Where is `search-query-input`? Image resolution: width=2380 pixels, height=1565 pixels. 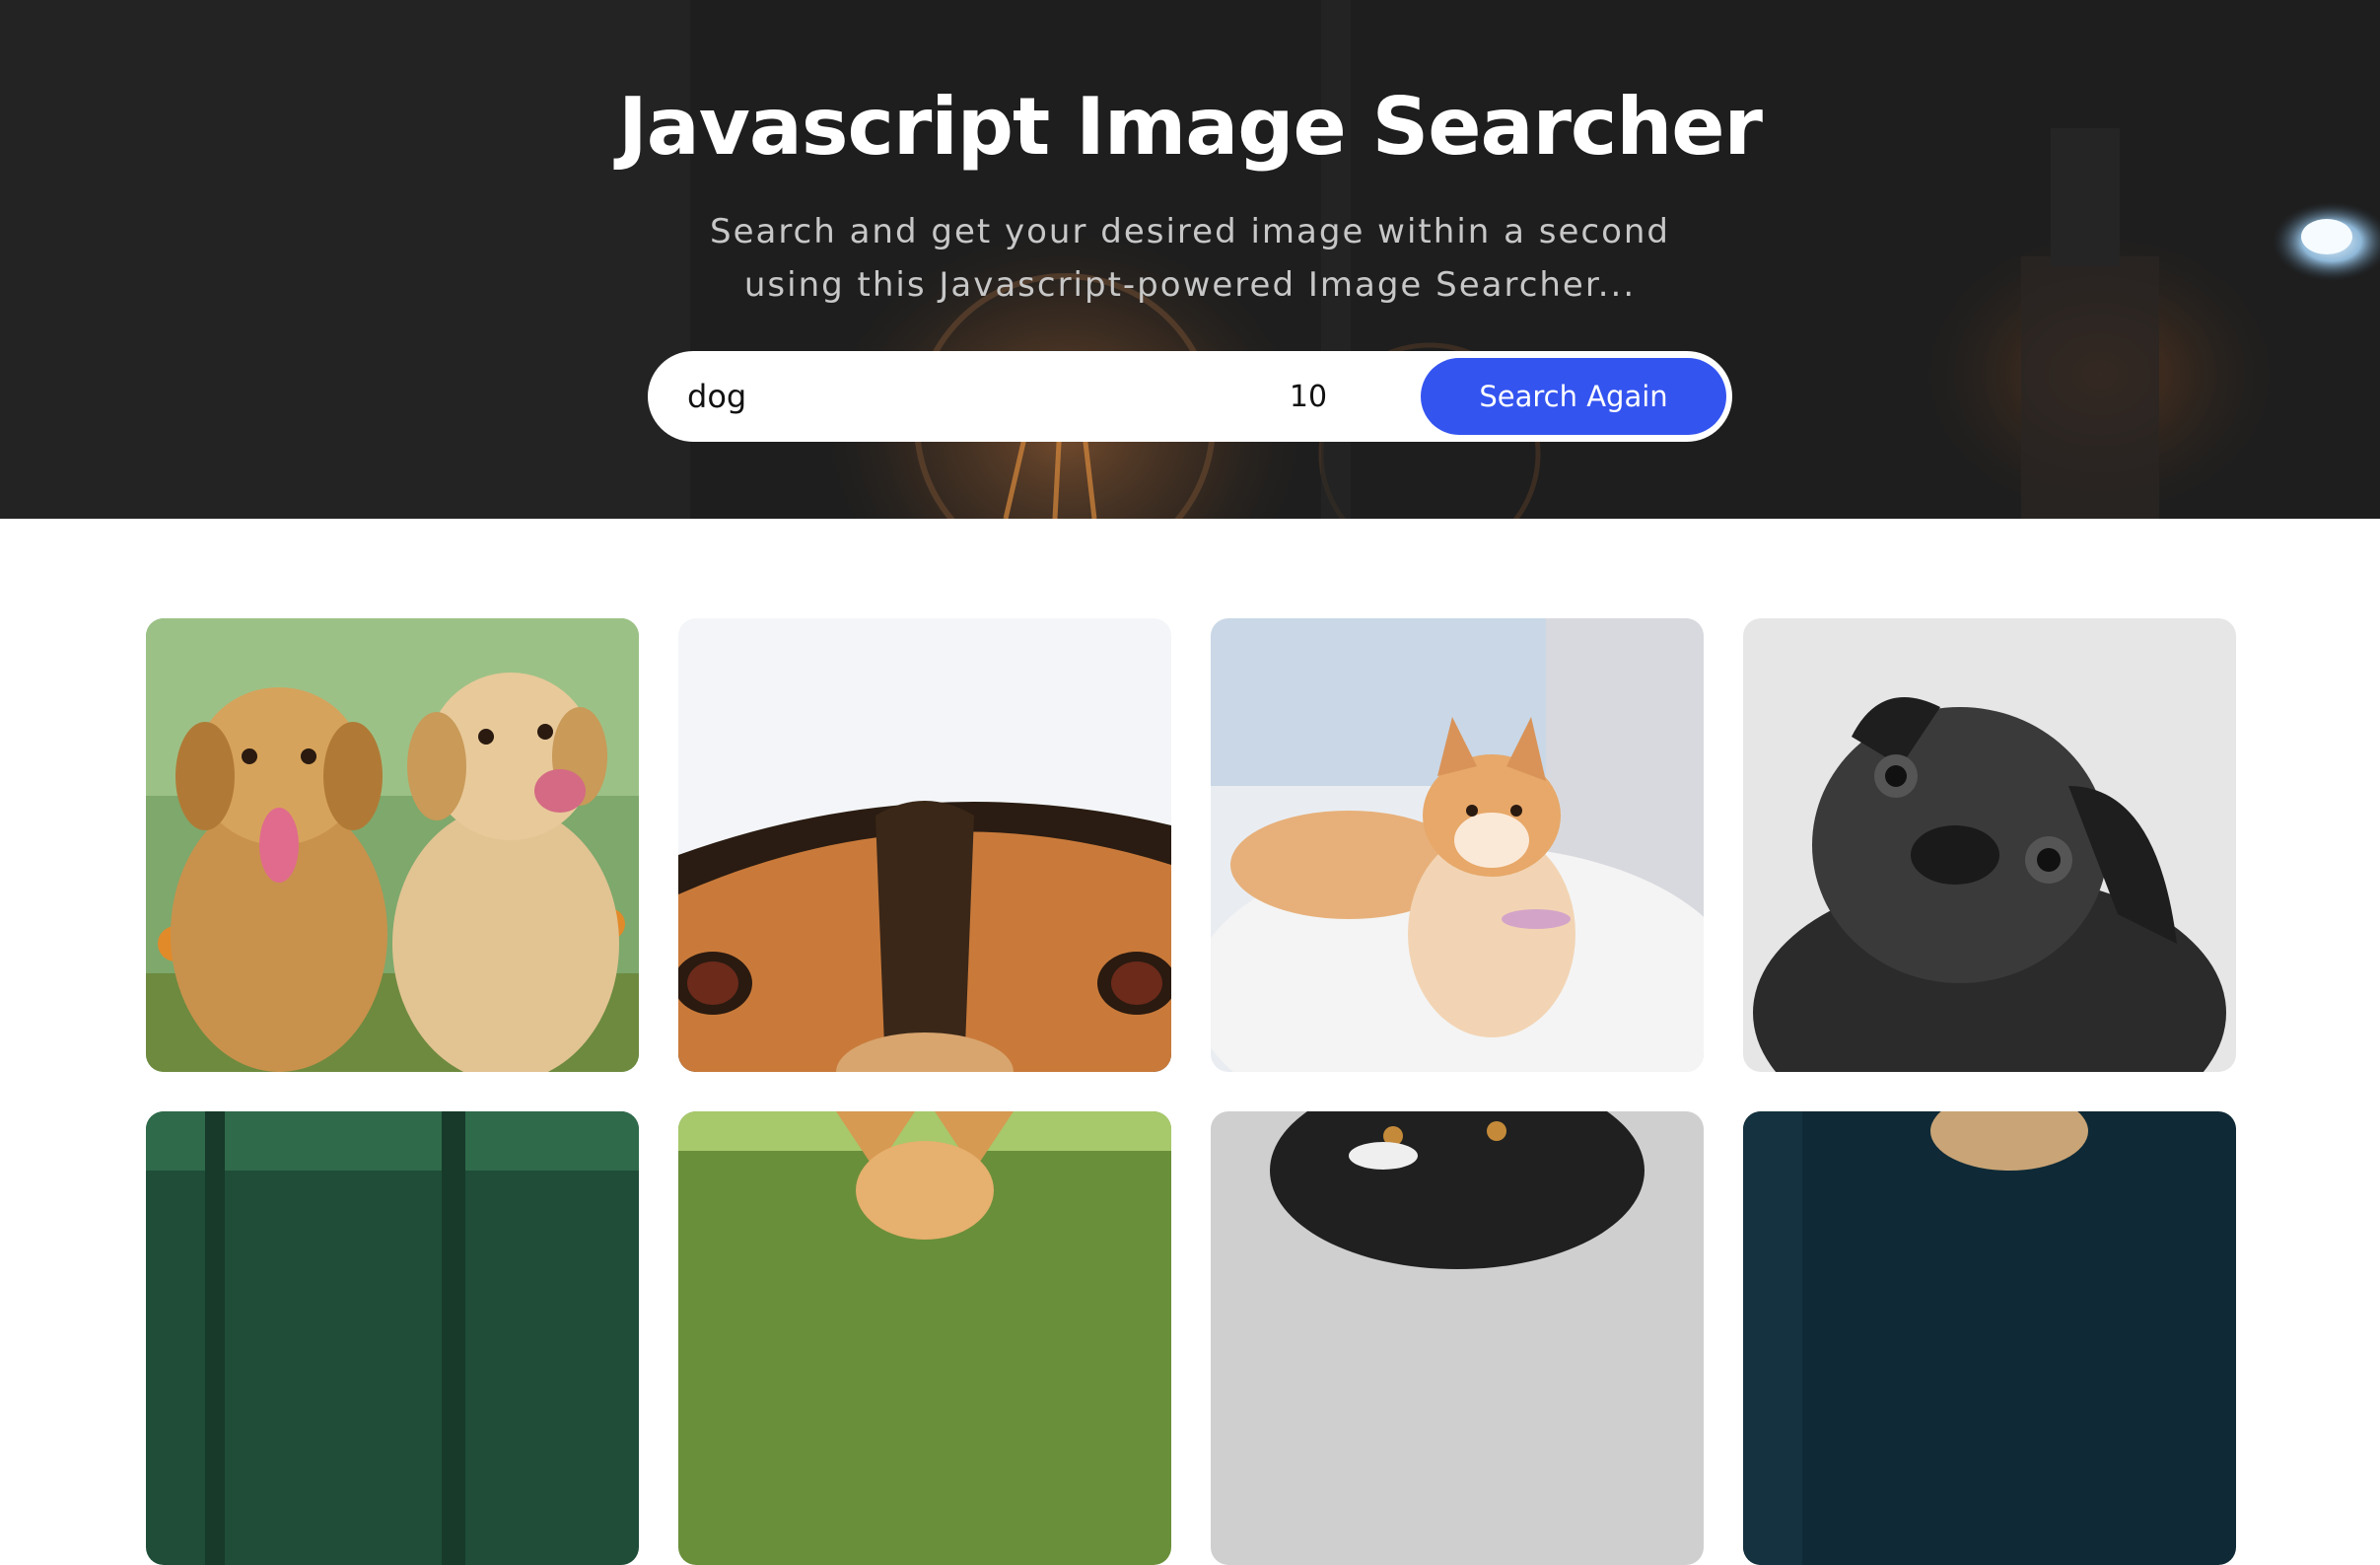
search-query-input is located at coordinates (963, 397).